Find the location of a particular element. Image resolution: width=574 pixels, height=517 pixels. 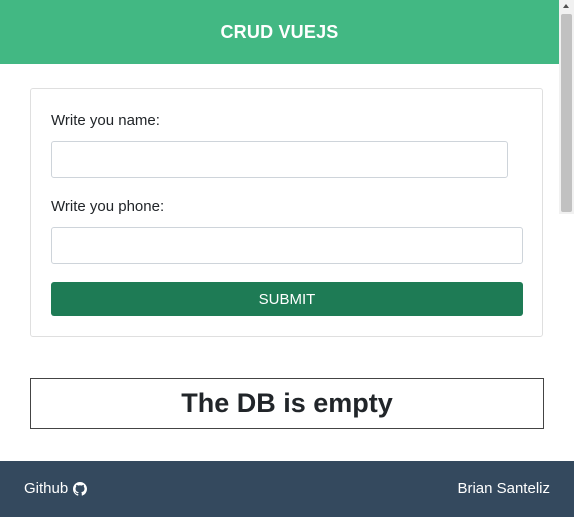

scrollbar-thumb is located at coordinates (566, 113).